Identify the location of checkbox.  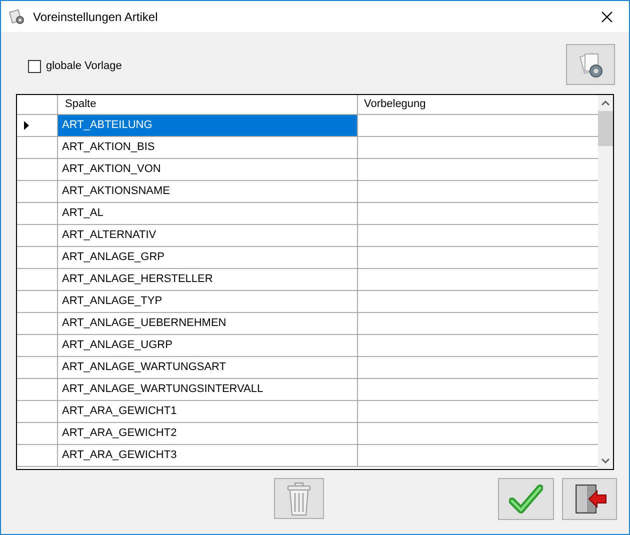
(34, 66).